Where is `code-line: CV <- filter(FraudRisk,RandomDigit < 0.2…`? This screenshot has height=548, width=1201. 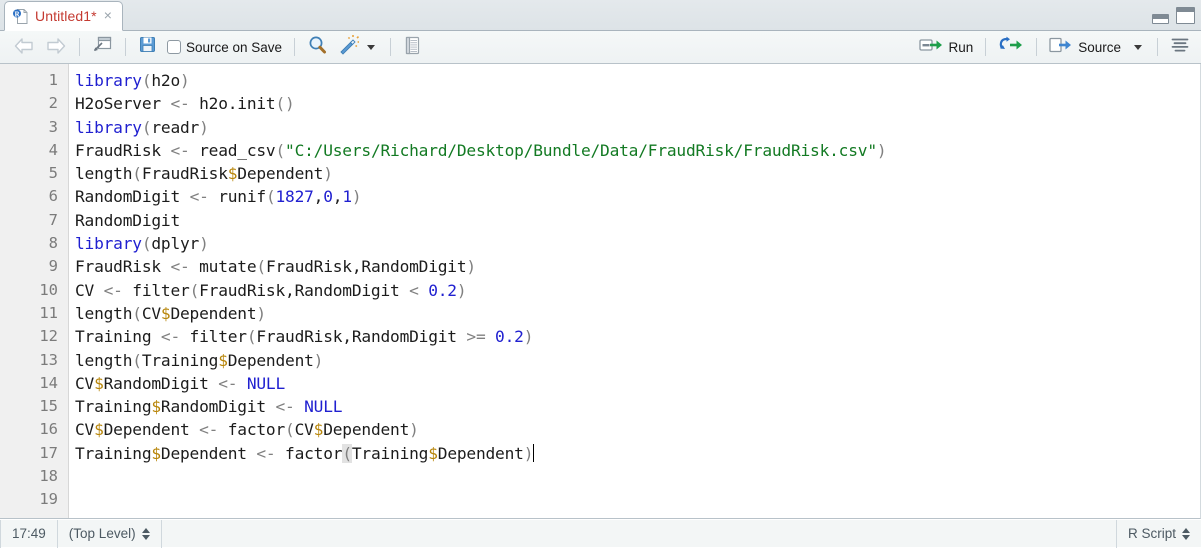
code-line: CV <- filter(FraudRisk,RandomDigit < 0.2… is located at coordinates (637, 290).